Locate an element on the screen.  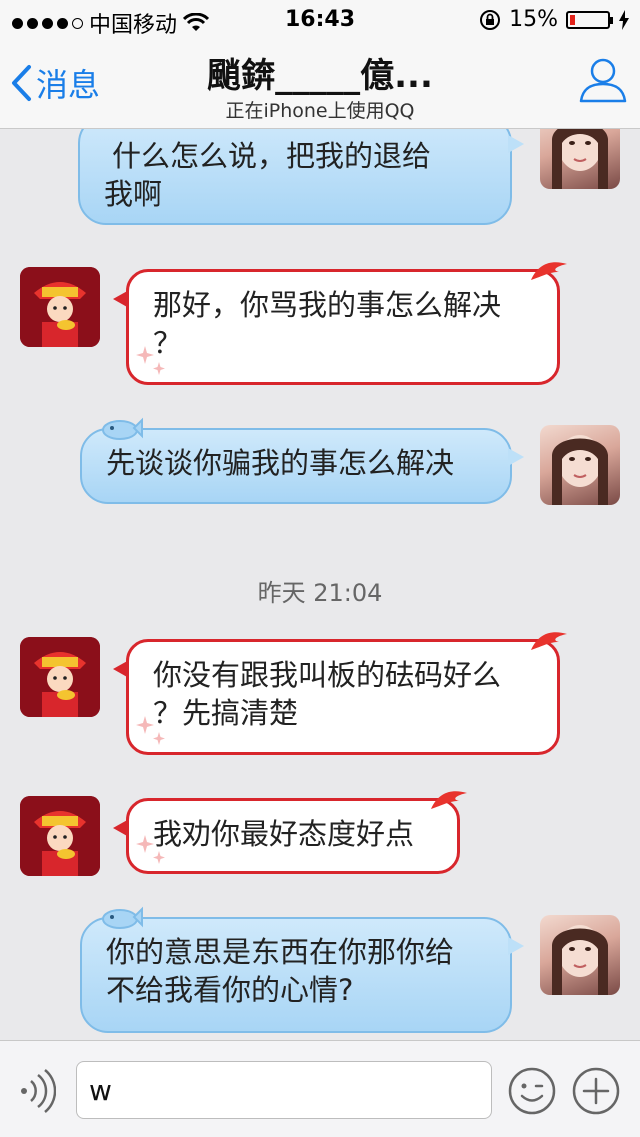
battery-level is located at coordinates (572, 19).